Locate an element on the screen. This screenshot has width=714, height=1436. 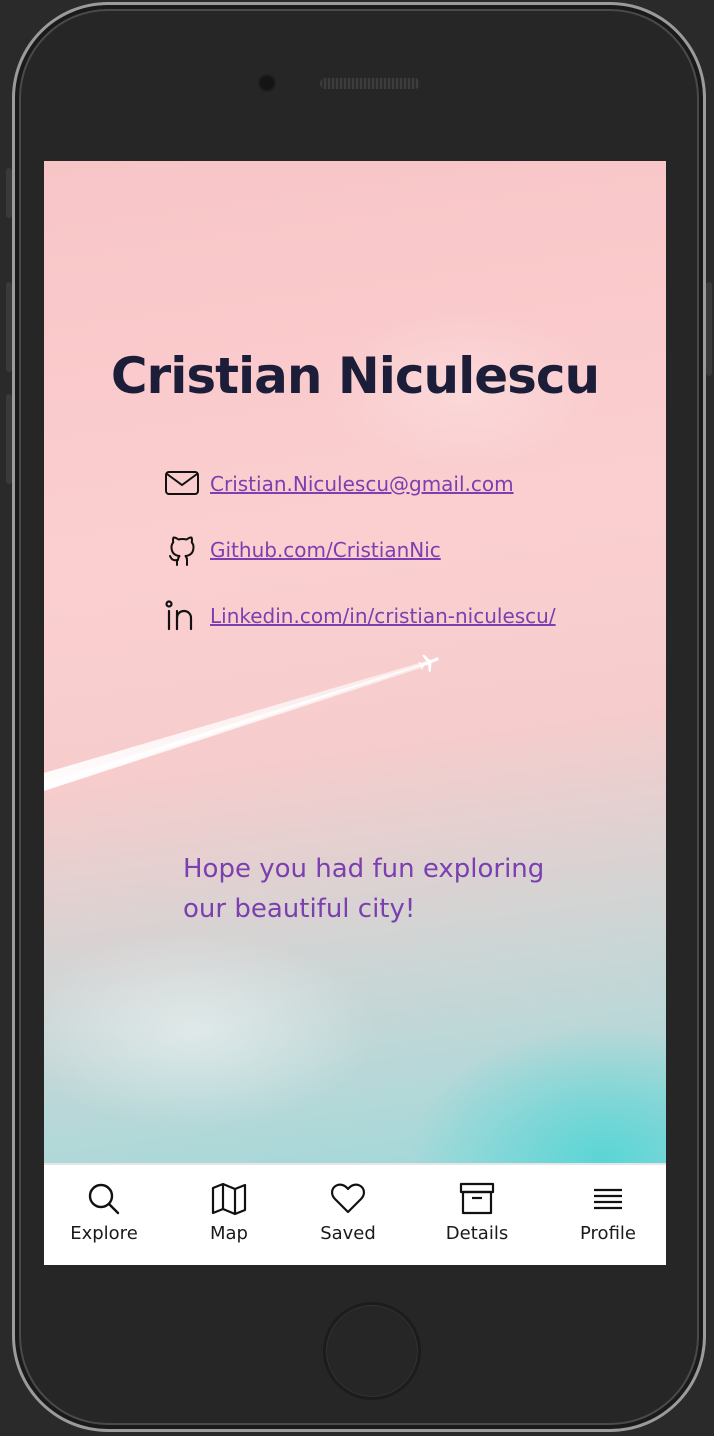
home-button is located at coordinates (372, 1351).